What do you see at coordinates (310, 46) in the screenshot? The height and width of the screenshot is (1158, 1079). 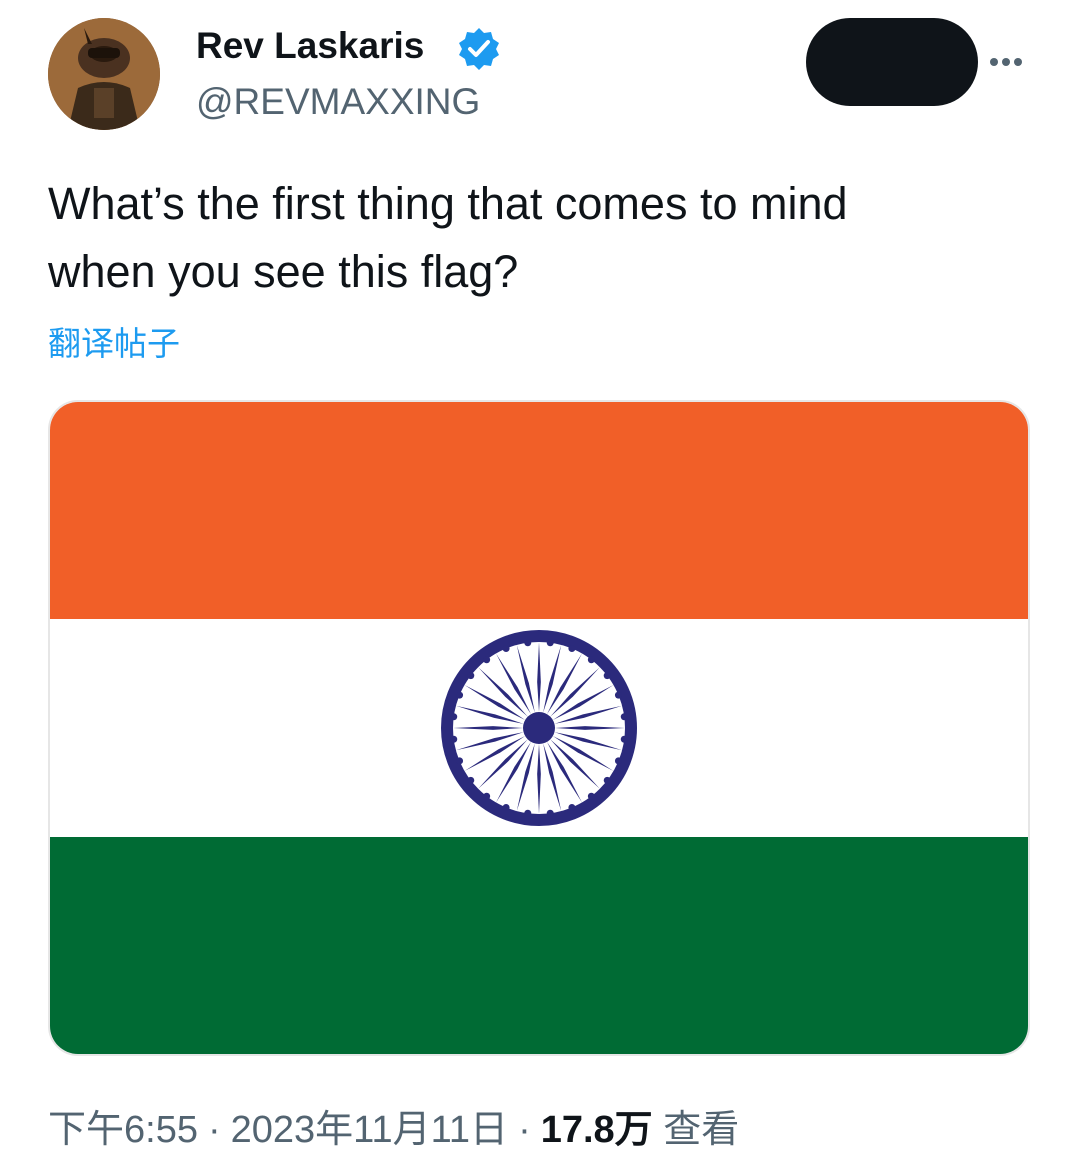 I see `author-display-name: Rev Laskaris` at bounding box center [310, 46].